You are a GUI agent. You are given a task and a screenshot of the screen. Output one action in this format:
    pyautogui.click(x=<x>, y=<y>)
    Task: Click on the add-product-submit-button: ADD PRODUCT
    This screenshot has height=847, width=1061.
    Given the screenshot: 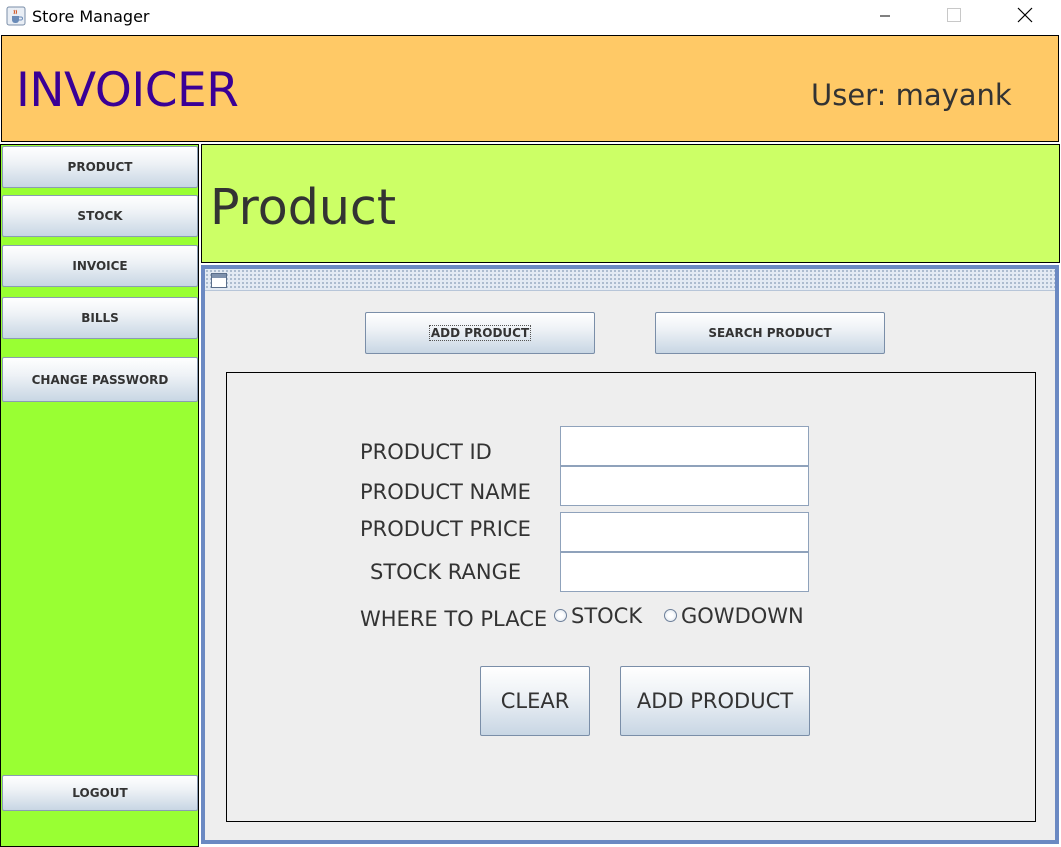 What is the action you would take?
    pyautogui.click(x=715, y=701)
    